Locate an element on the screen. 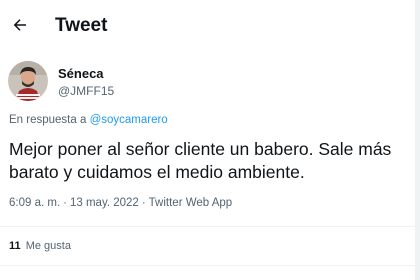 This screenshot has height=280, width=420. page-title: Tweet is located at coordinates (81, 25).